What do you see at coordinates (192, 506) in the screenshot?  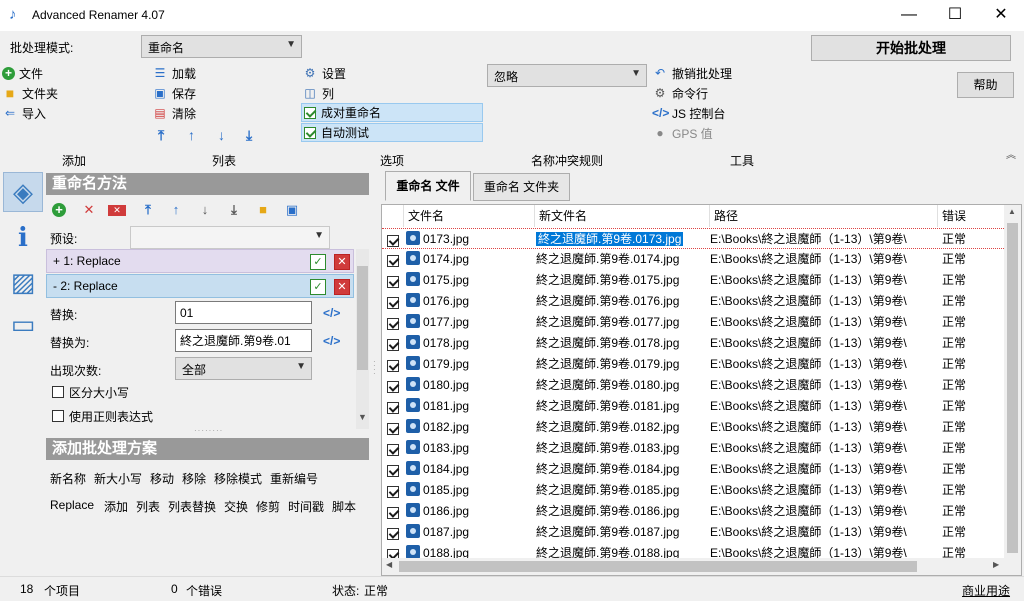 I see `method-link-list-replace: 列表替换` at bounding box center [192, 506].